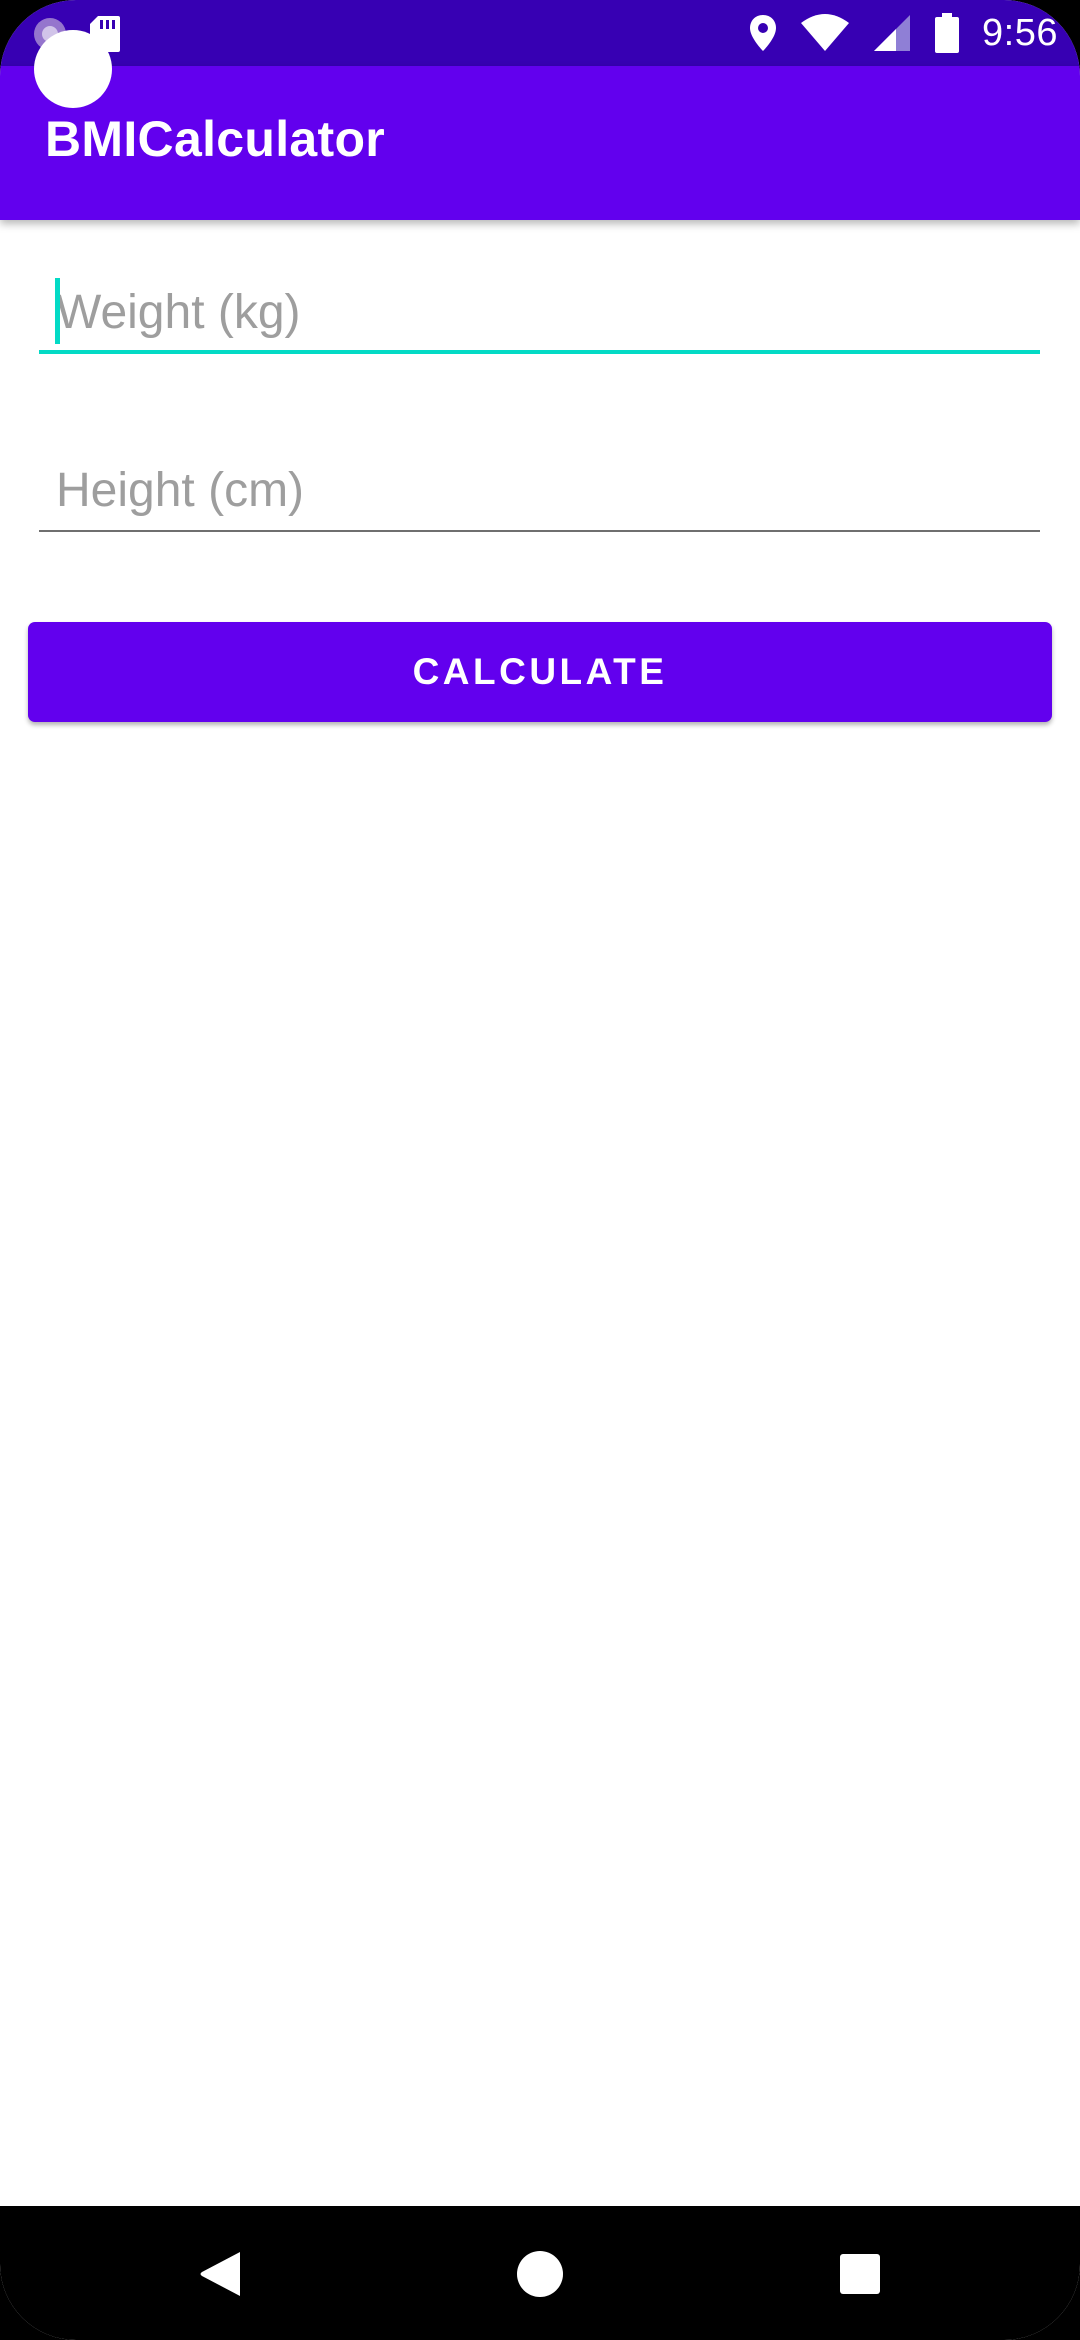 This screenshot has height=2340, width=1080. Describe the element at coordinates (215, 139) in the screenshot. I see `app-title: BMICalculator` at that location.